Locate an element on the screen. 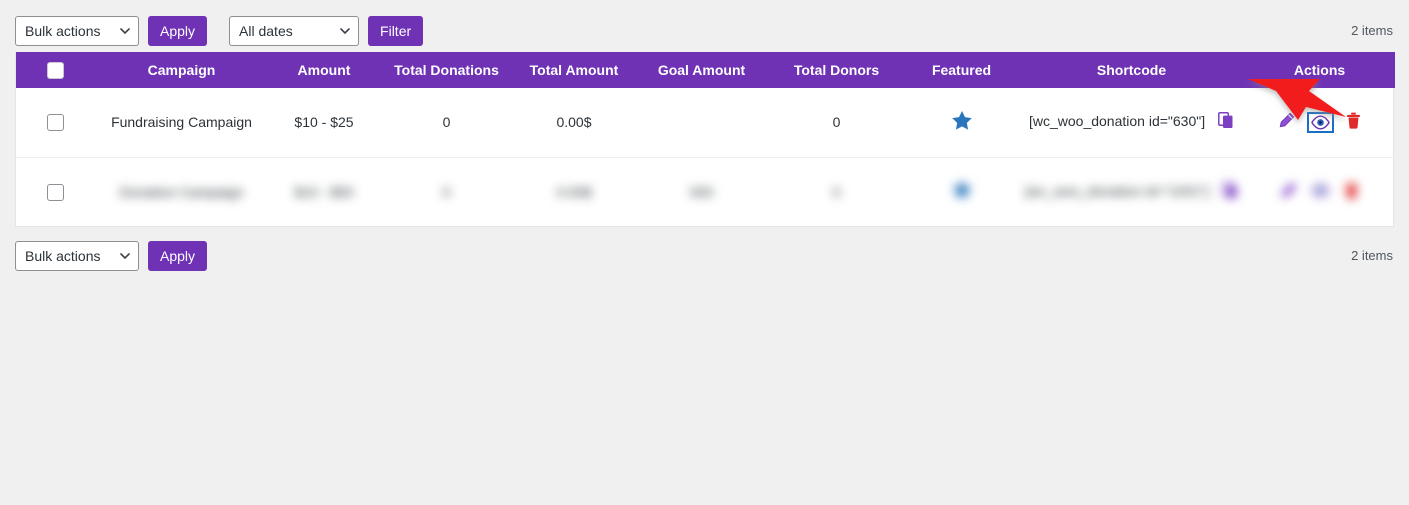  cell-campaign: Fundraising Campaign is located at coordinates (181, 122).